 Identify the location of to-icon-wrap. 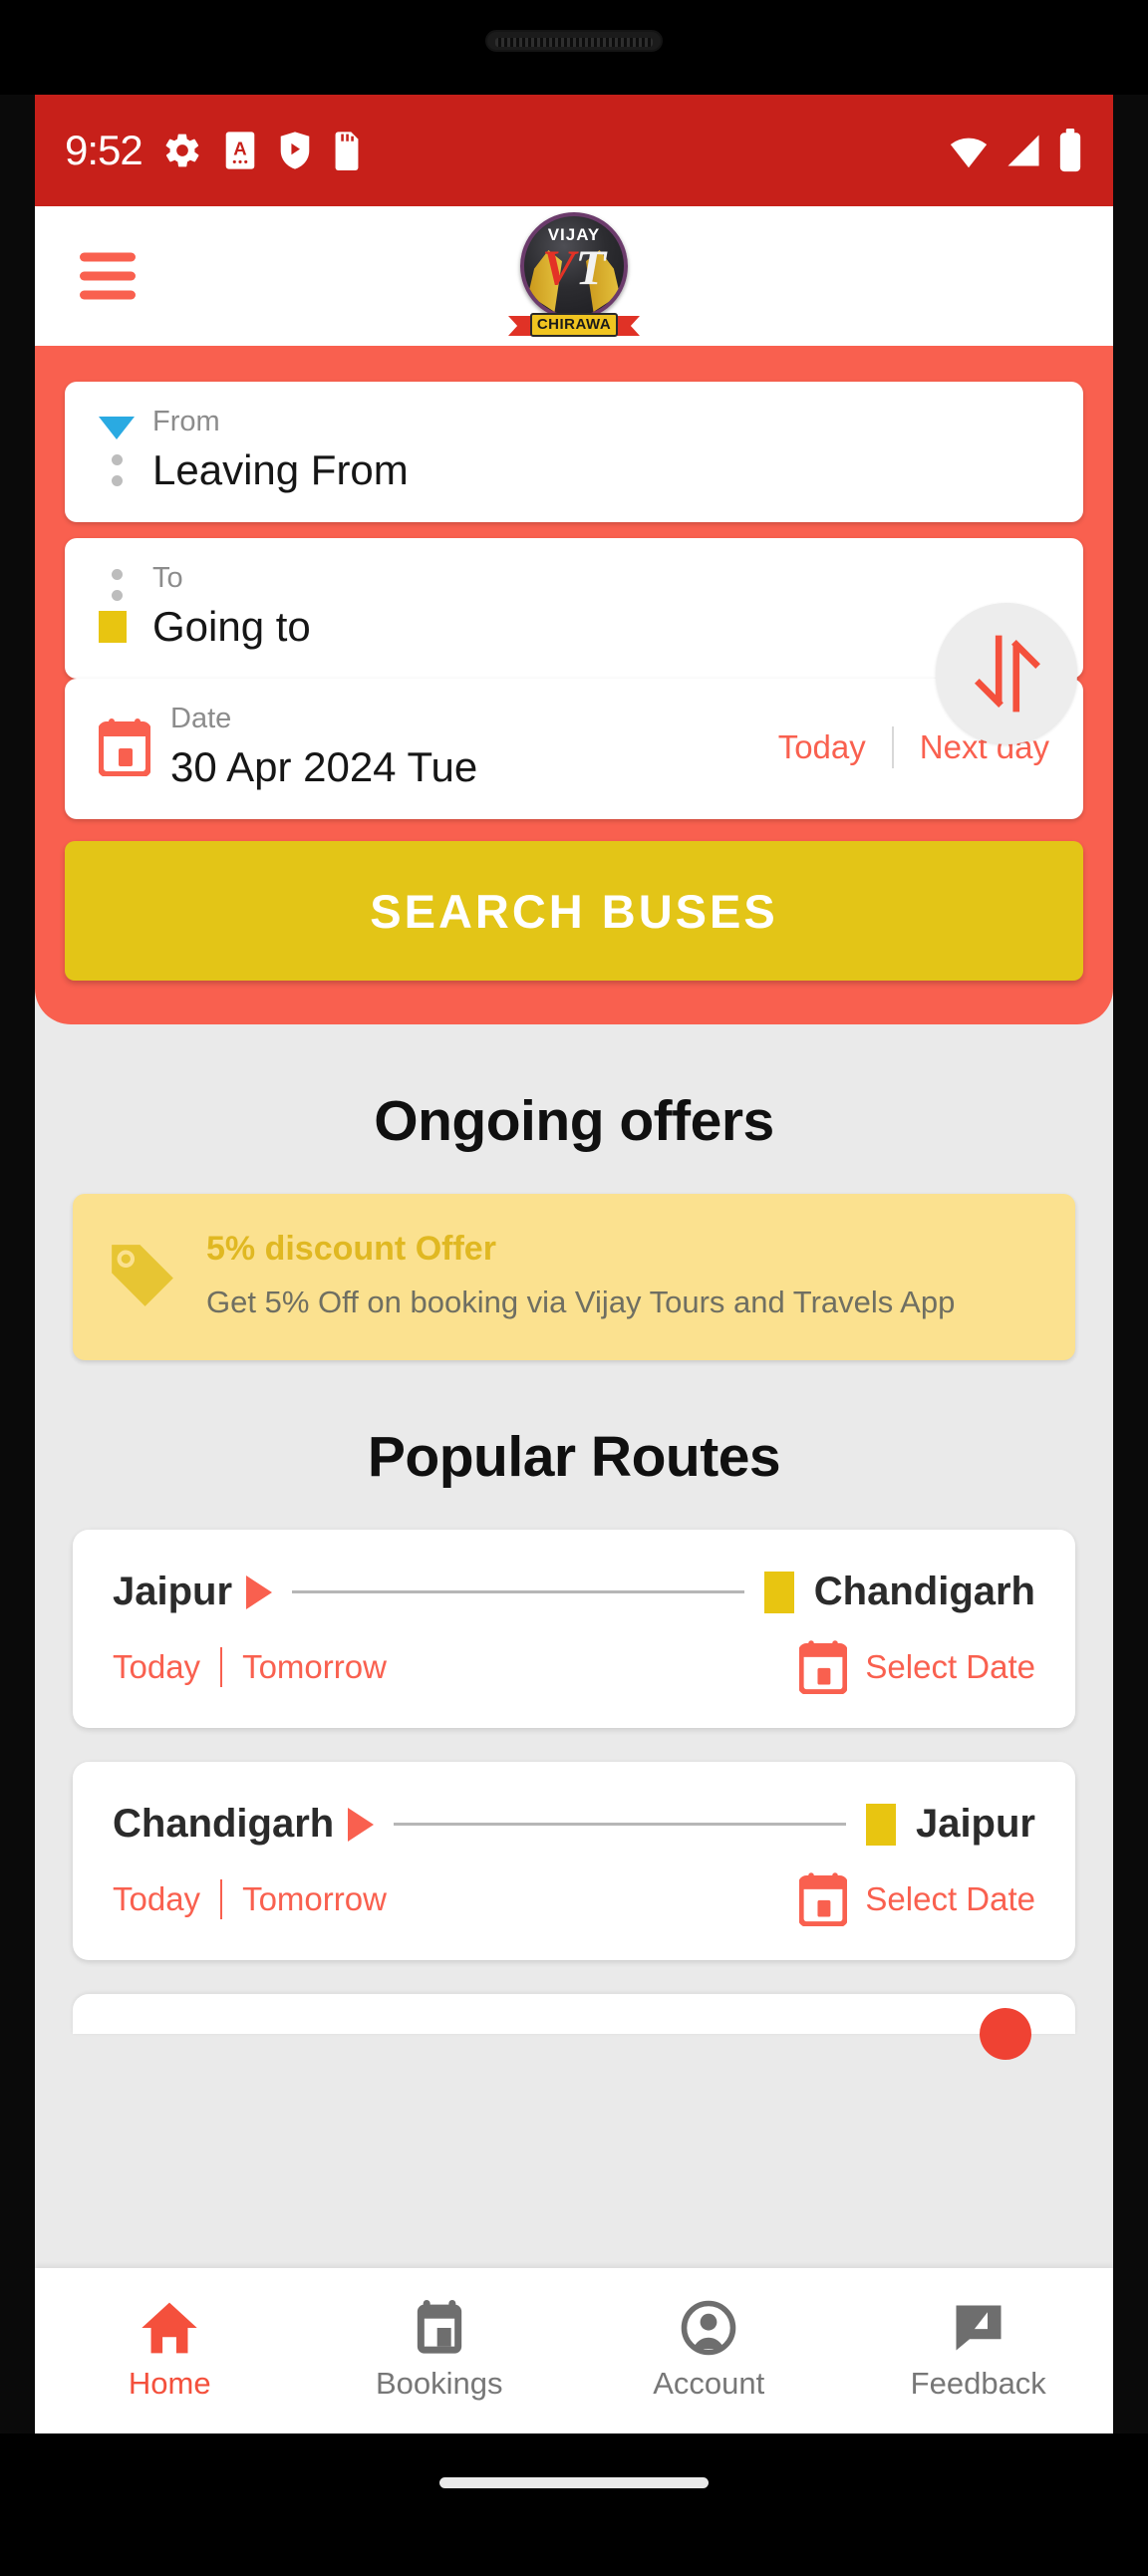
(117, 627).